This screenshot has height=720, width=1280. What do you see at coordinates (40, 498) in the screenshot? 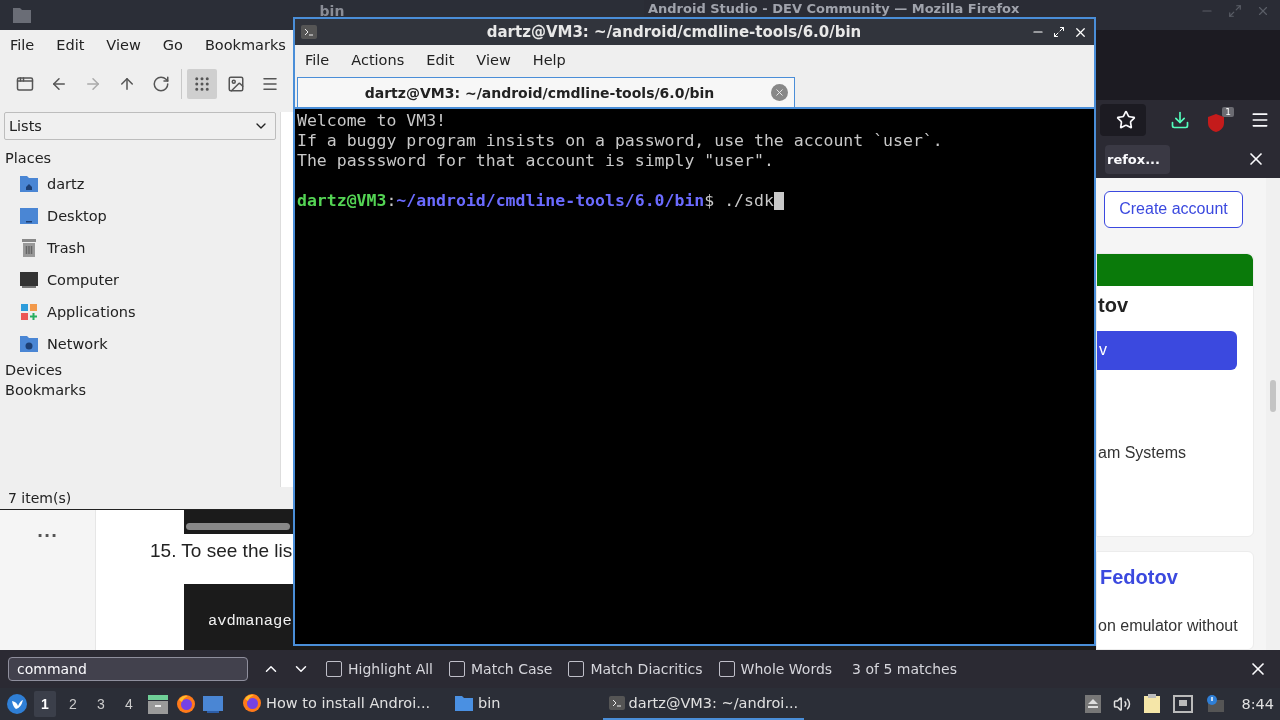
I see `status-text: 7 item(s)` at bounding box center [40, 498].